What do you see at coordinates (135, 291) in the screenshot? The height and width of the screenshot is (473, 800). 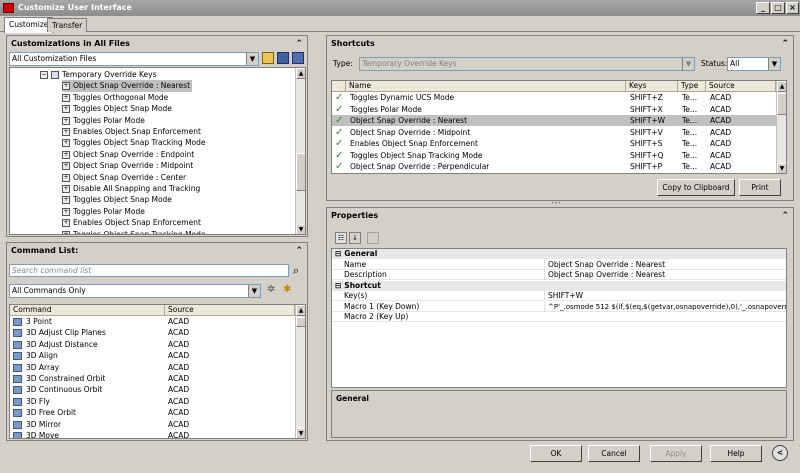 I see `command-filter-select: All Commands Only ▼` at bounding box center [135, 291].